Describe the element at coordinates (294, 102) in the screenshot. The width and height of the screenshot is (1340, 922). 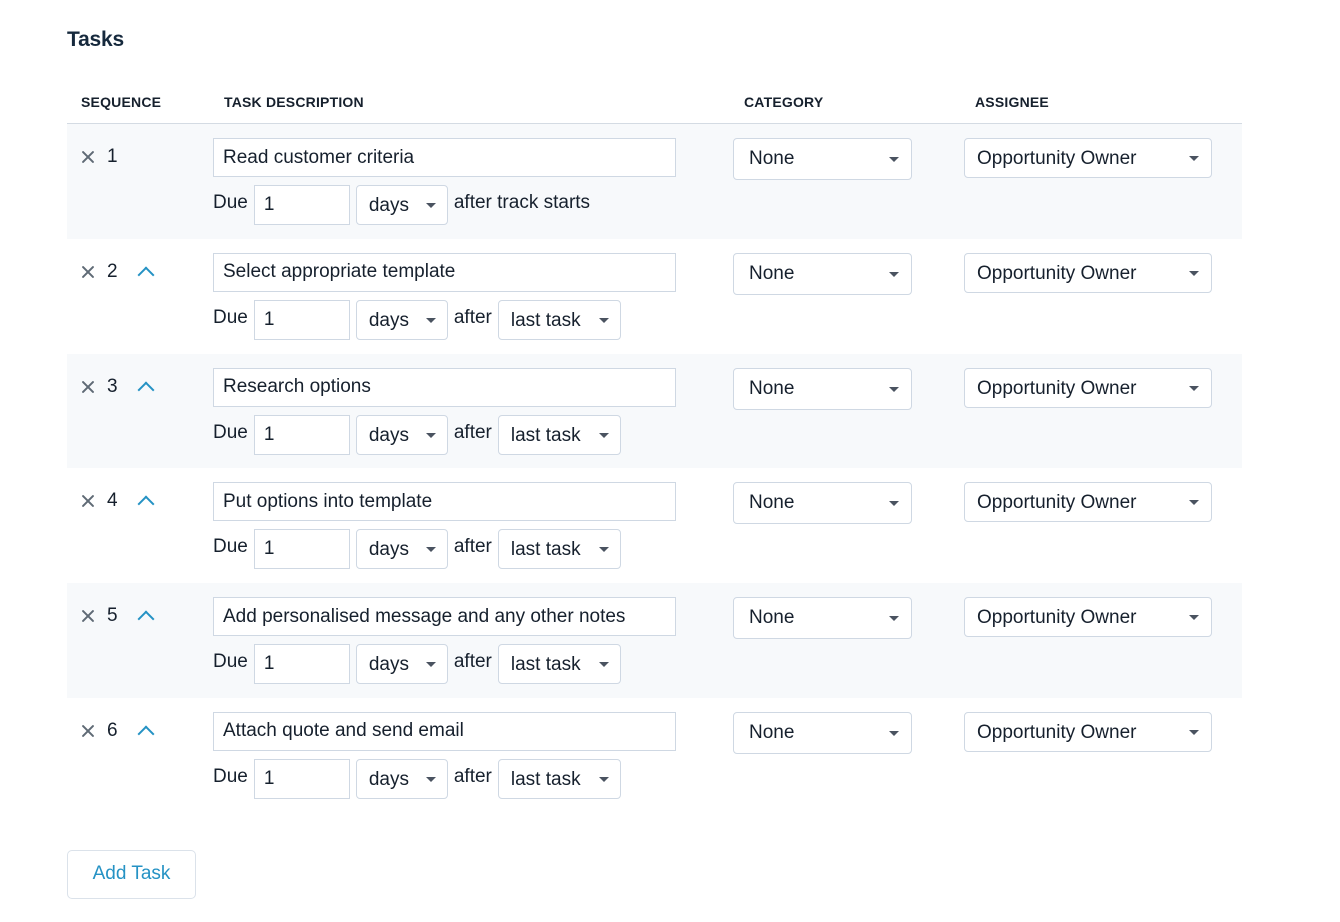
I see `column-header-task-description: TASK DESCRIPTION` at that location.